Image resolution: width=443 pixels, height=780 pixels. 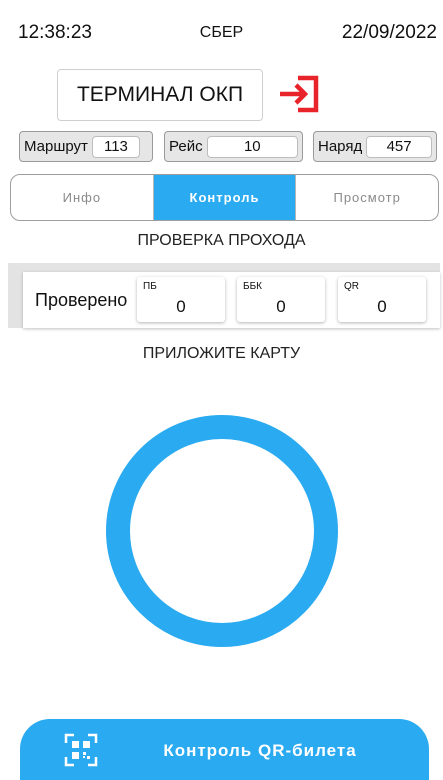 I want to click on counter-qr-caption: QR, so click(x=351, y=286).